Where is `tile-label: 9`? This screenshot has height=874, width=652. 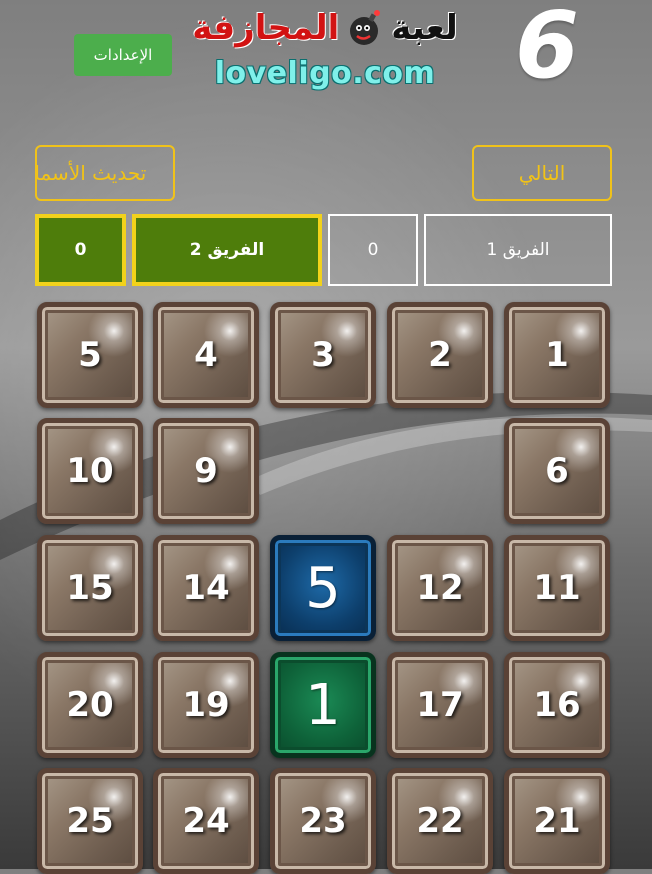
tile-label: 9 is located at coordinates (206, 471).